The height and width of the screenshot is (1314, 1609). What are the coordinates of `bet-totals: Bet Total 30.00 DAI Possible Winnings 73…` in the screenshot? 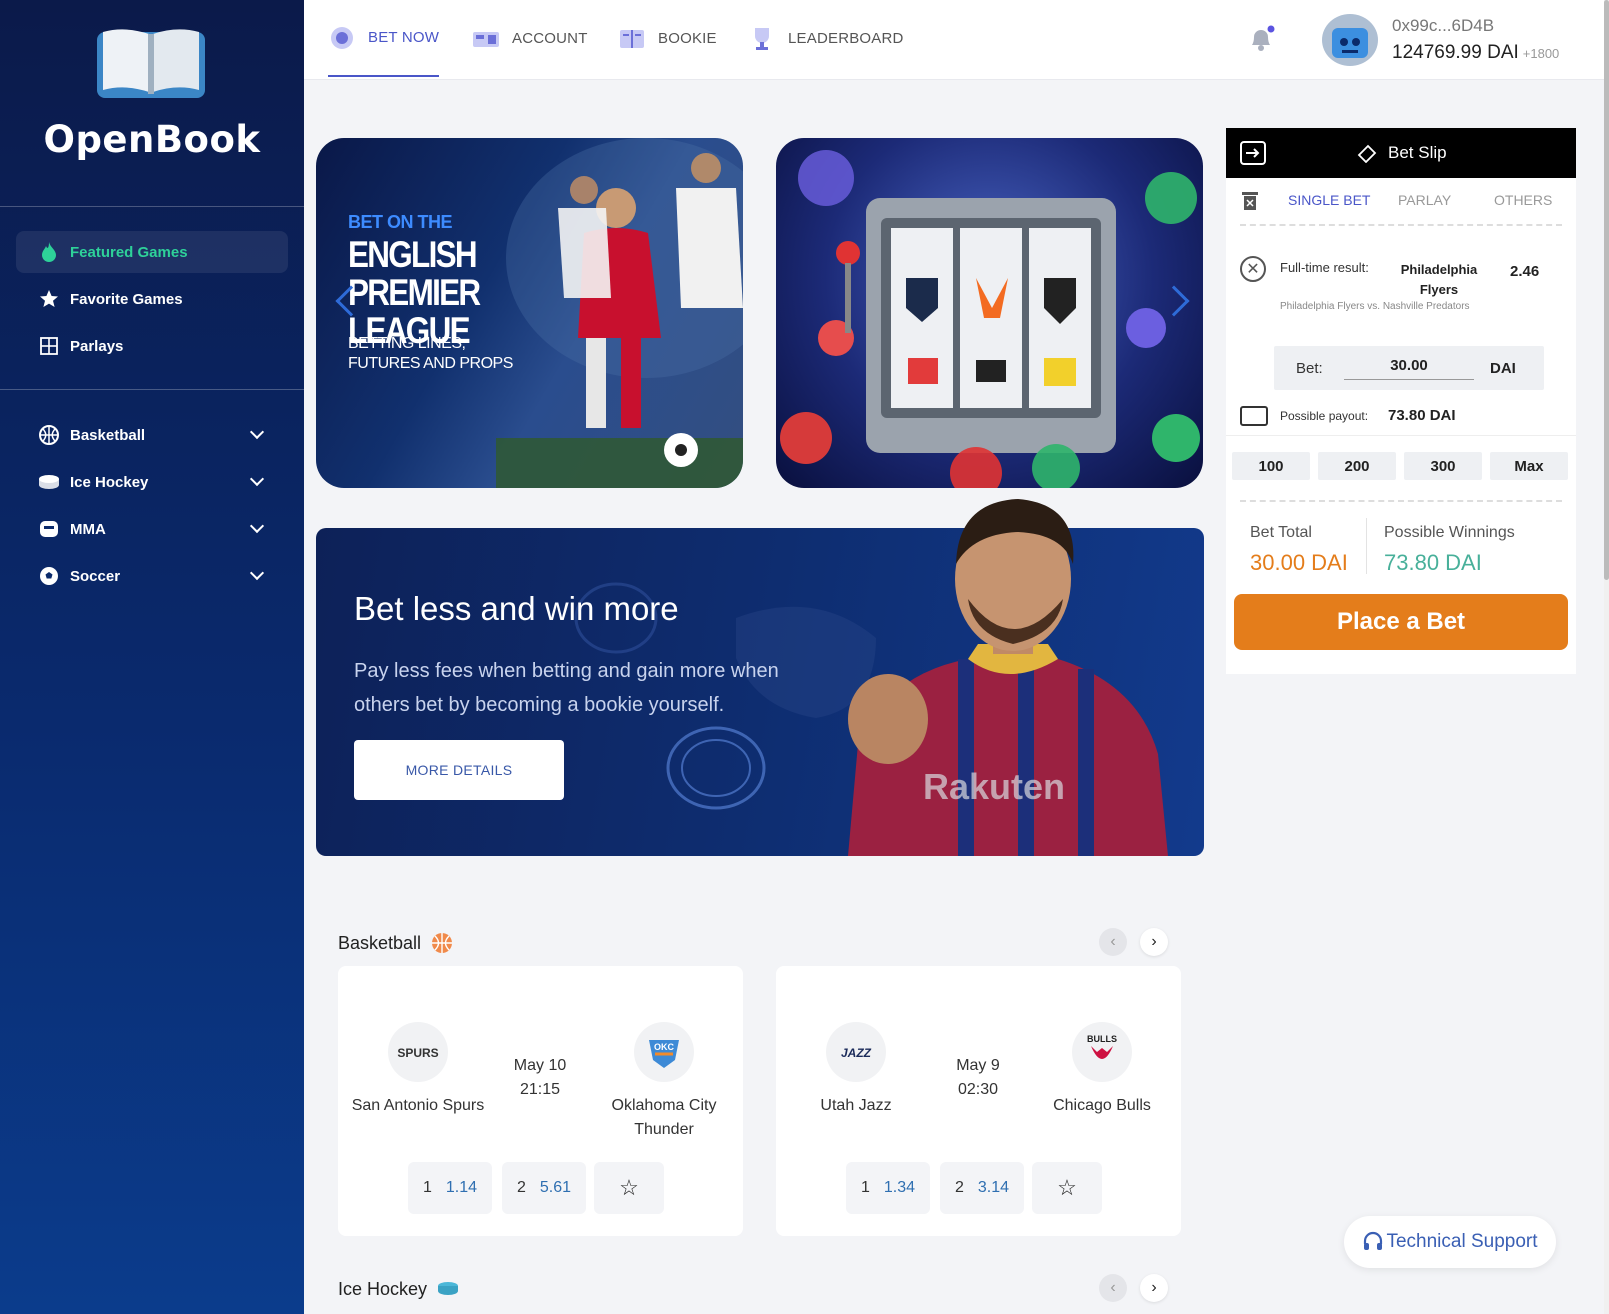 It's located at (1401, 542).